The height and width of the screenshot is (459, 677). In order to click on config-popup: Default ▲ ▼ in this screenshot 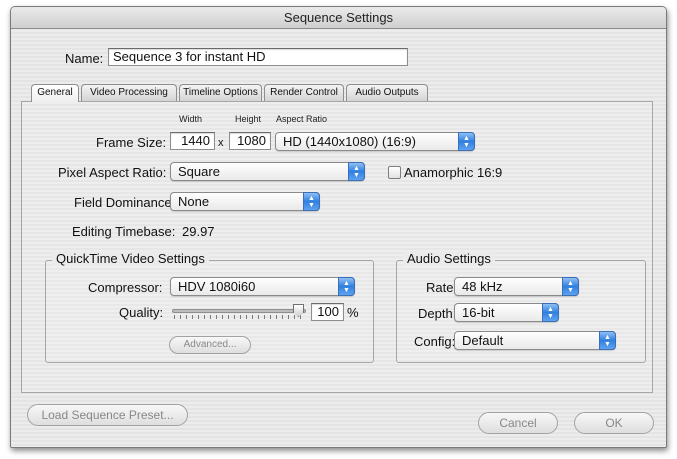, I will do `click(535, 340)`.